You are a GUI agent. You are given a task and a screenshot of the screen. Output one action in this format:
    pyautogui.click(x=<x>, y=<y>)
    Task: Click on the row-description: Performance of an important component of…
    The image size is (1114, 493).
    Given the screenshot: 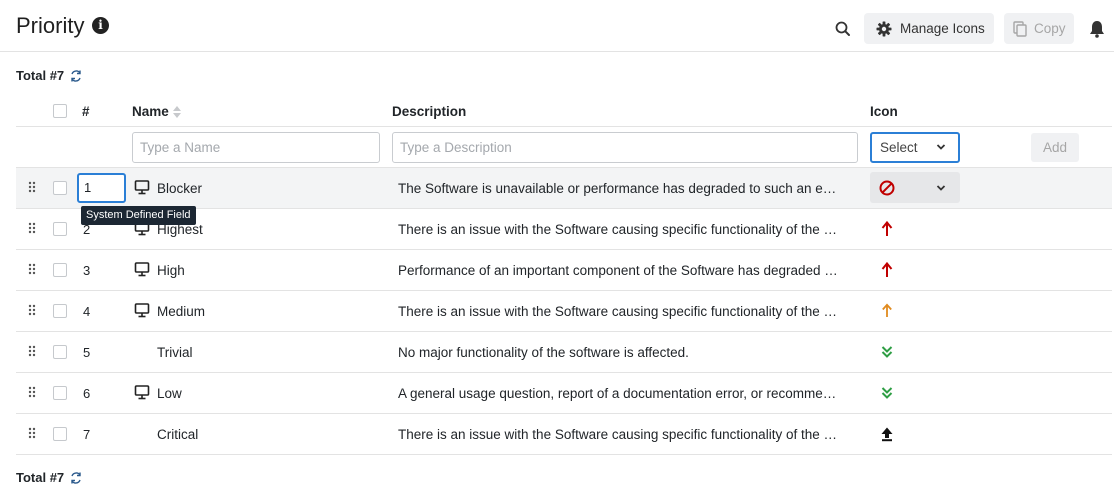 What is the action you would take?
    pyautogui.click(x=618, y=270)
    